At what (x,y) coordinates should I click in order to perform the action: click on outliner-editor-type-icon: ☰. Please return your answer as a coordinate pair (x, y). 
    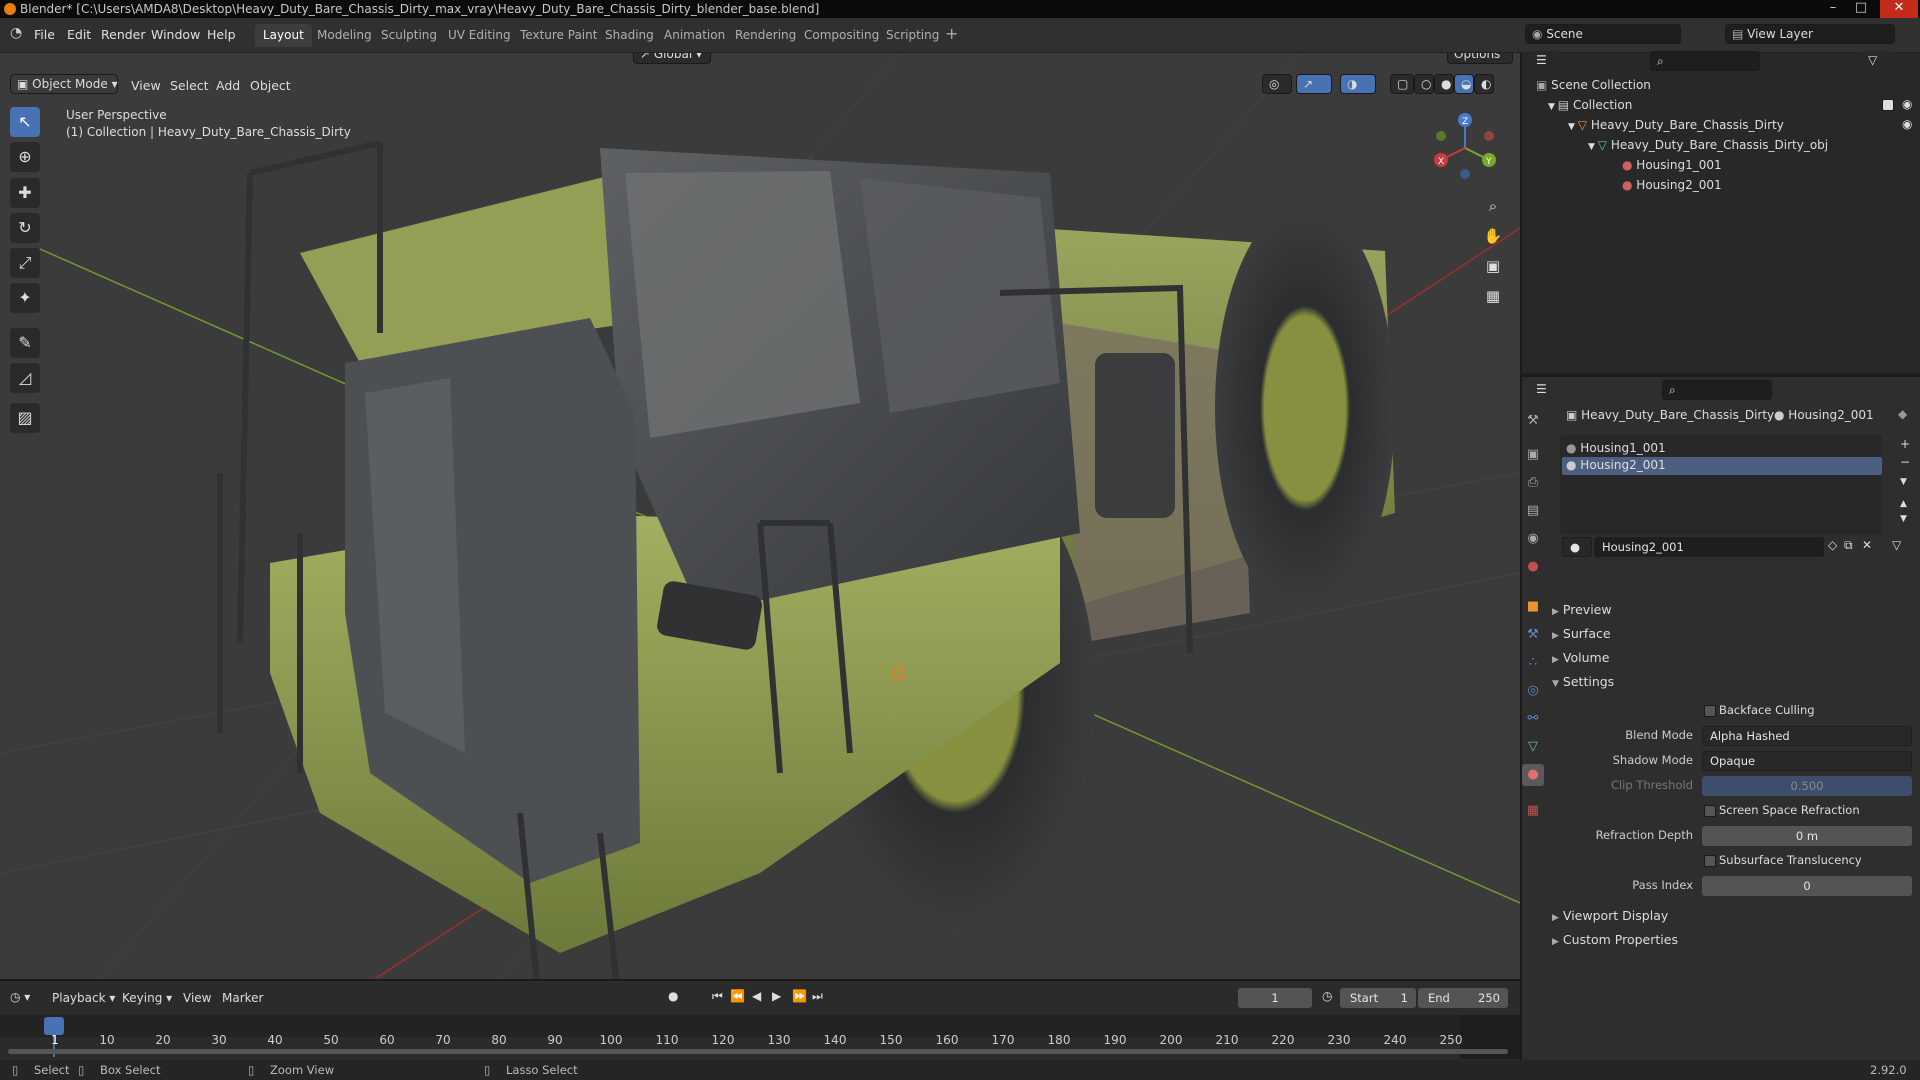
    Looking at the image, I should click on (1545, 61).